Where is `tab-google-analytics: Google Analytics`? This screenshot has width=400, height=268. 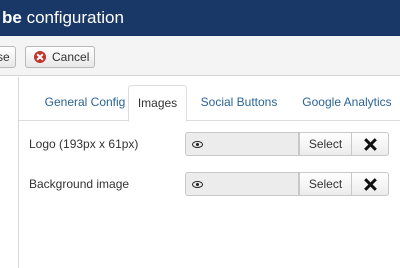 tab-google-analytics: Google Analytics is located at coordinates (347, 103).